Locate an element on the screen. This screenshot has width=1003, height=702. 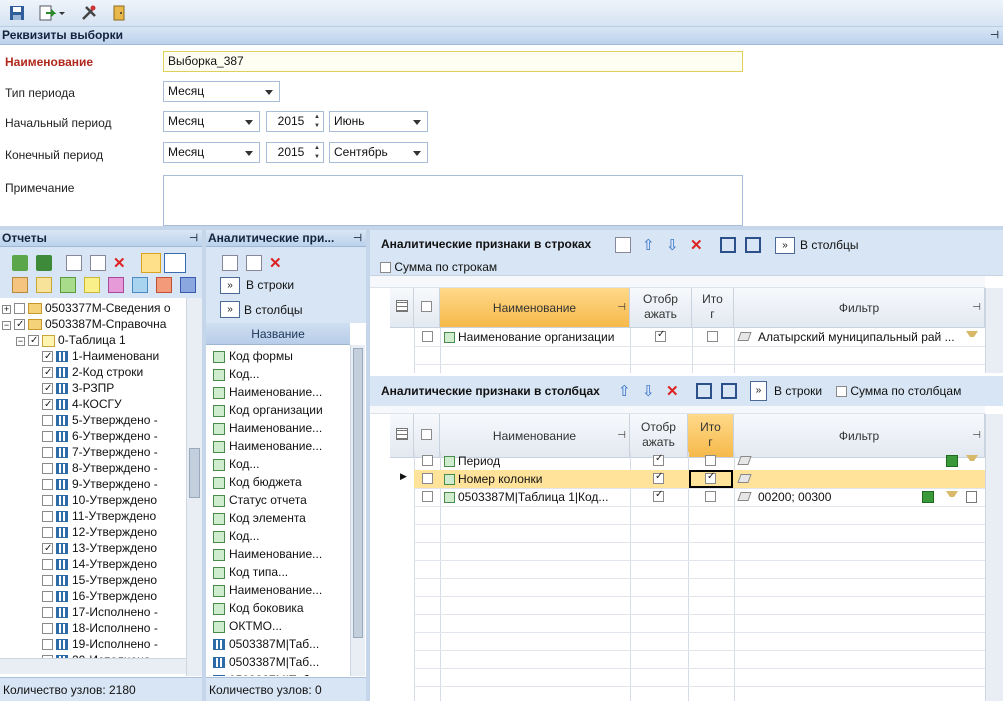
list-item: Код организации is located at coordinates (268, 410).